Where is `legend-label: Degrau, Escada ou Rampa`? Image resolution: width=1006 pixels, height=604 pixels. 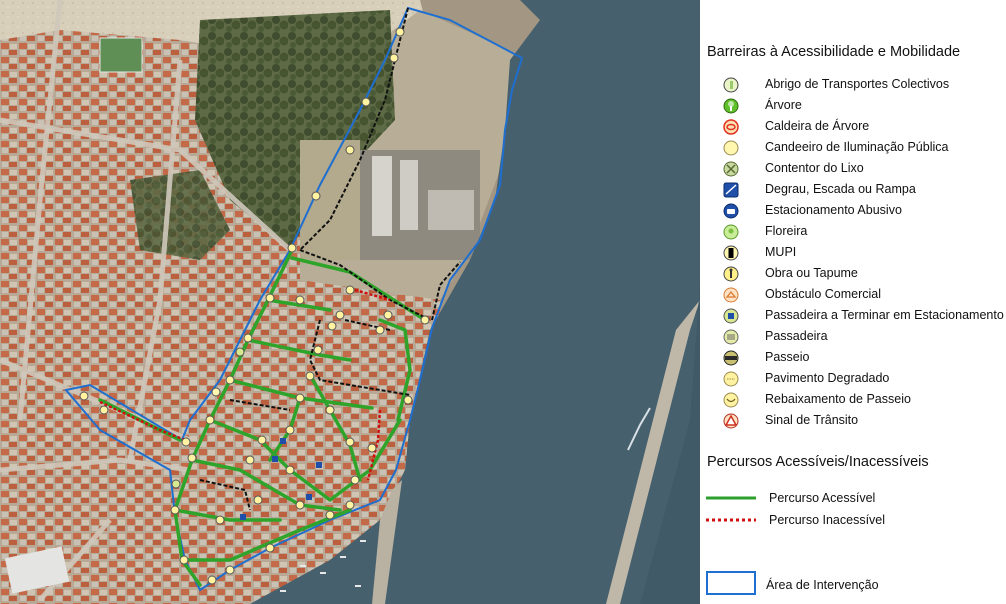
legend-label: Degrau, Escada ou Rampa is located at coordinates (840, 189).